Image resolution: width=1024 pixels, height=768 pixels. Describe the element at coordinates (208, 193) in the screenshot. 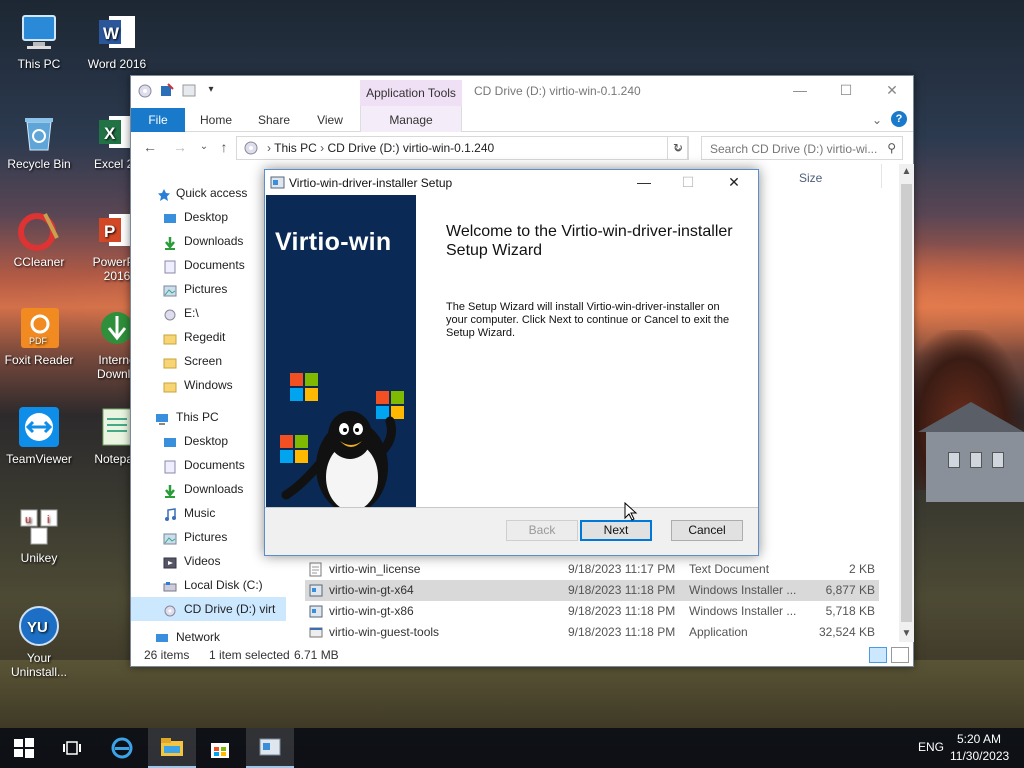

I see `nav-quick-access: Quick access` at that location.